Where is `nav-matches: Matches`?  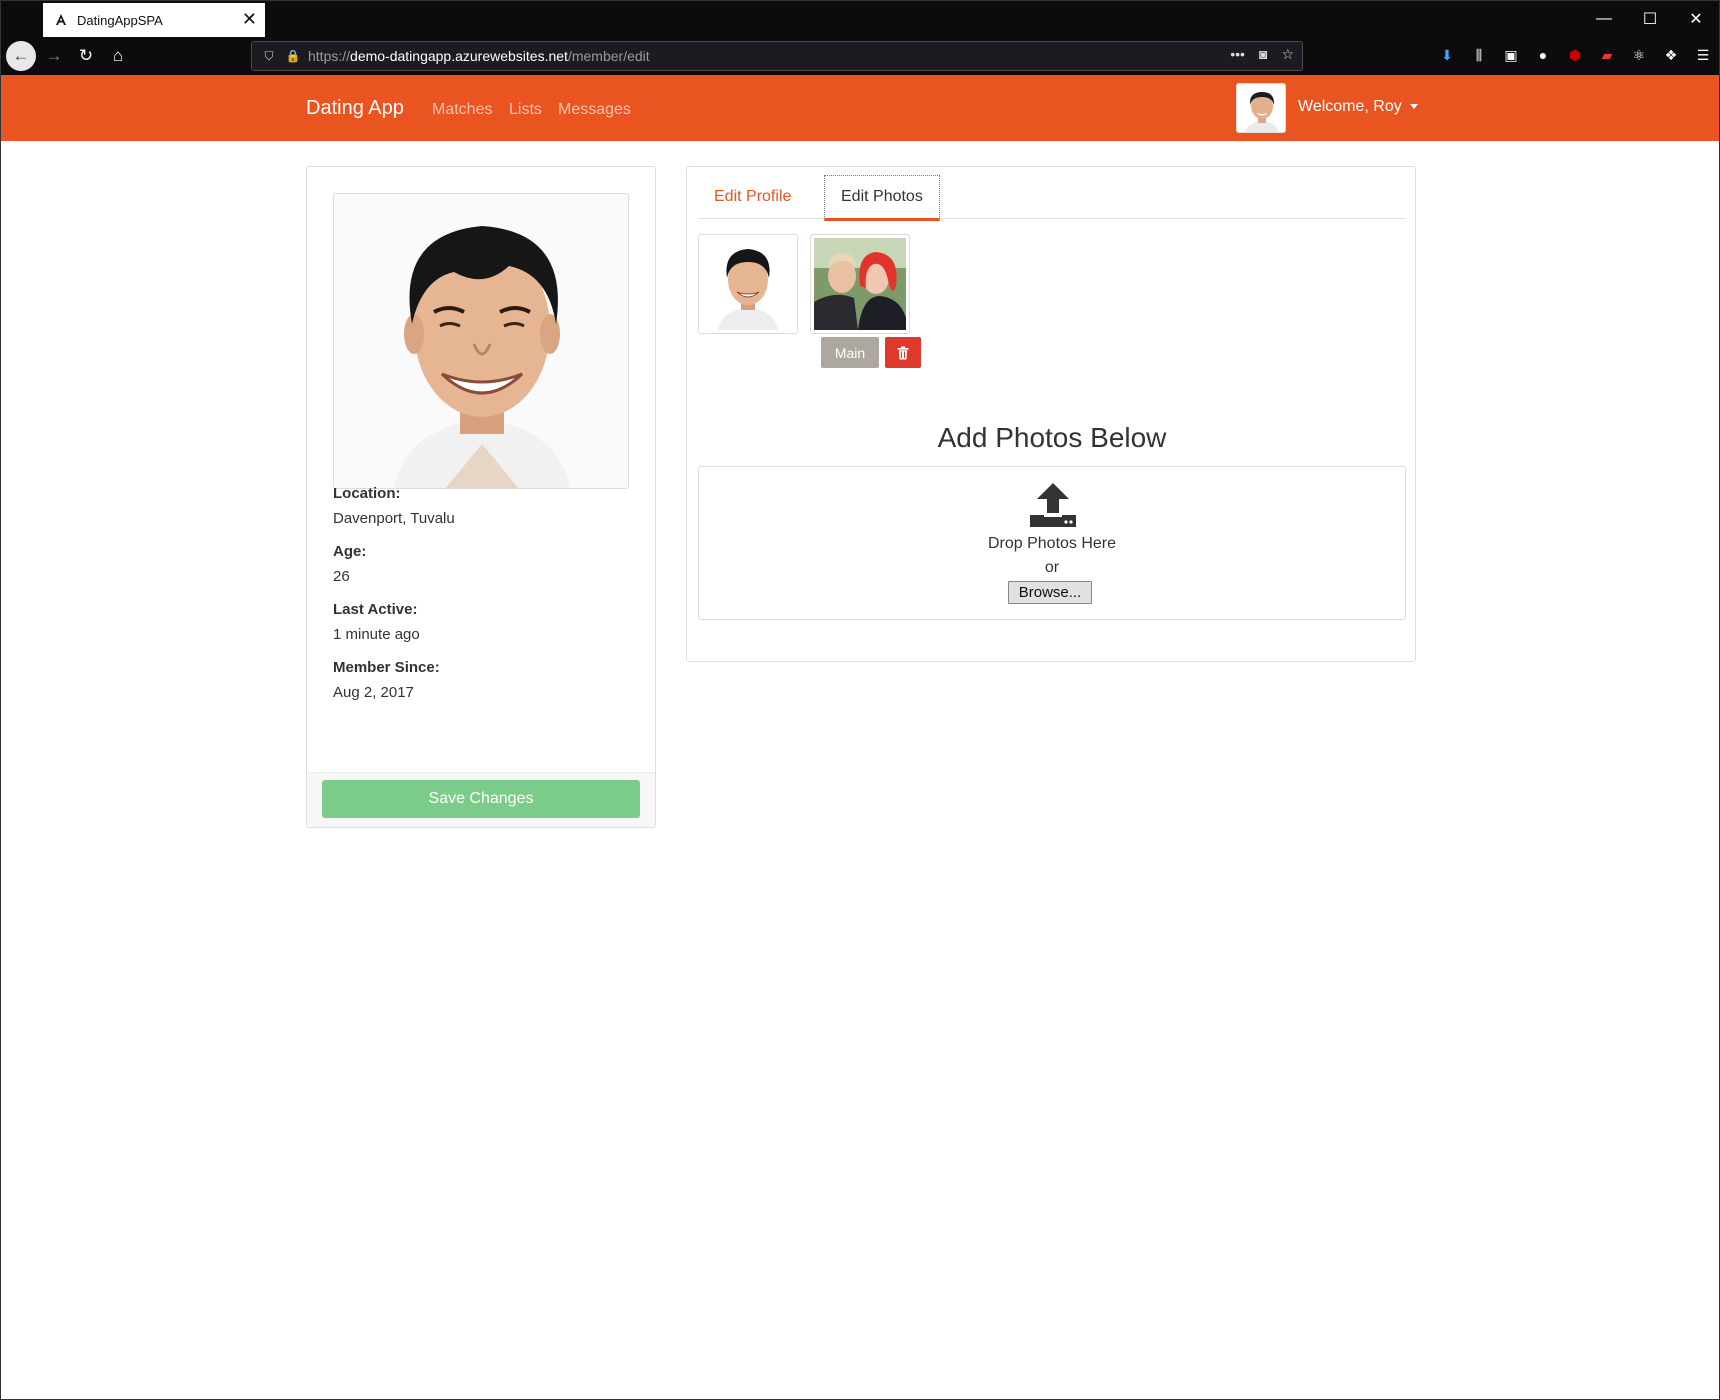
nav-matches: Matches is located at coordinates (462, 110).